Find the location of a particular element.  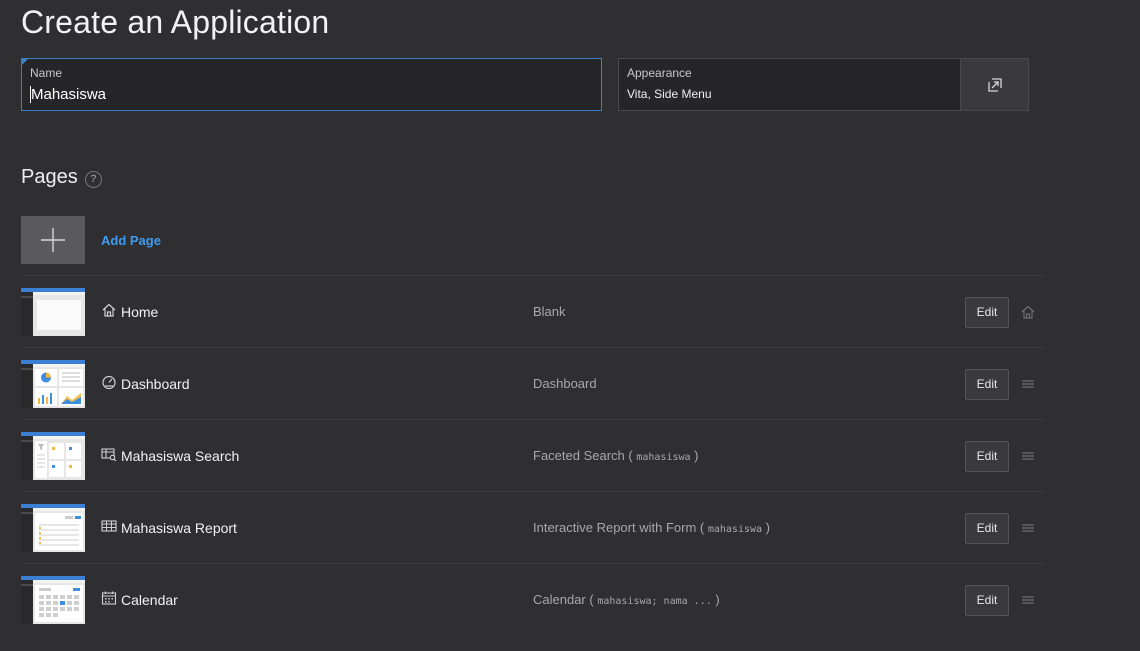

page-name: Calendar is located at coordinates (149, 600).